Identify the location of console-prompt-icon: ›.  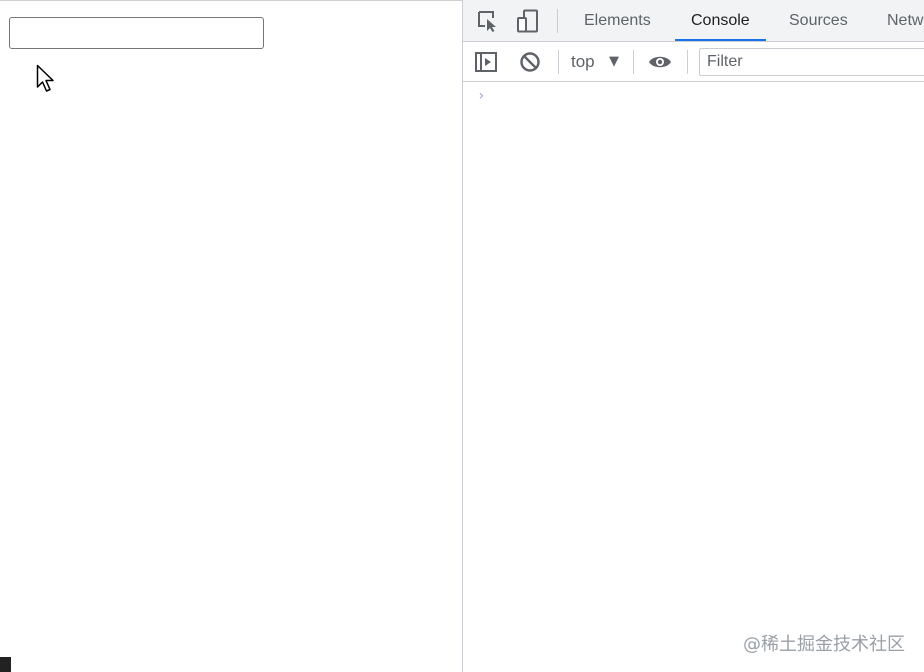
(481, 96).